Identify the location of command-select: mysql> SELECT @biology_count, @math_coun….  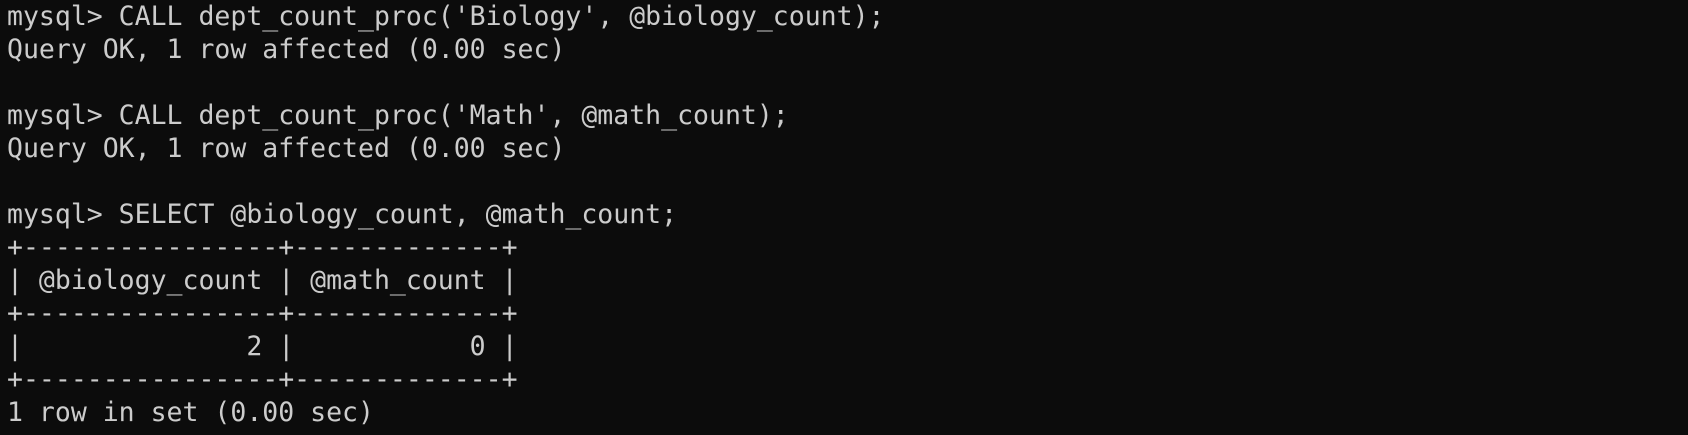
(342, 214).